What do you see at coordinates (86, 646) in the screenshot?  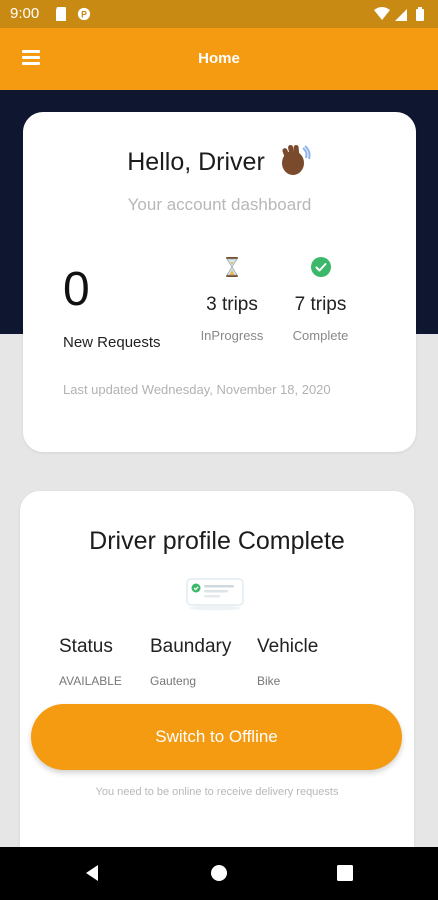 I see `status-label: Status` at bounding box center [86, 646].